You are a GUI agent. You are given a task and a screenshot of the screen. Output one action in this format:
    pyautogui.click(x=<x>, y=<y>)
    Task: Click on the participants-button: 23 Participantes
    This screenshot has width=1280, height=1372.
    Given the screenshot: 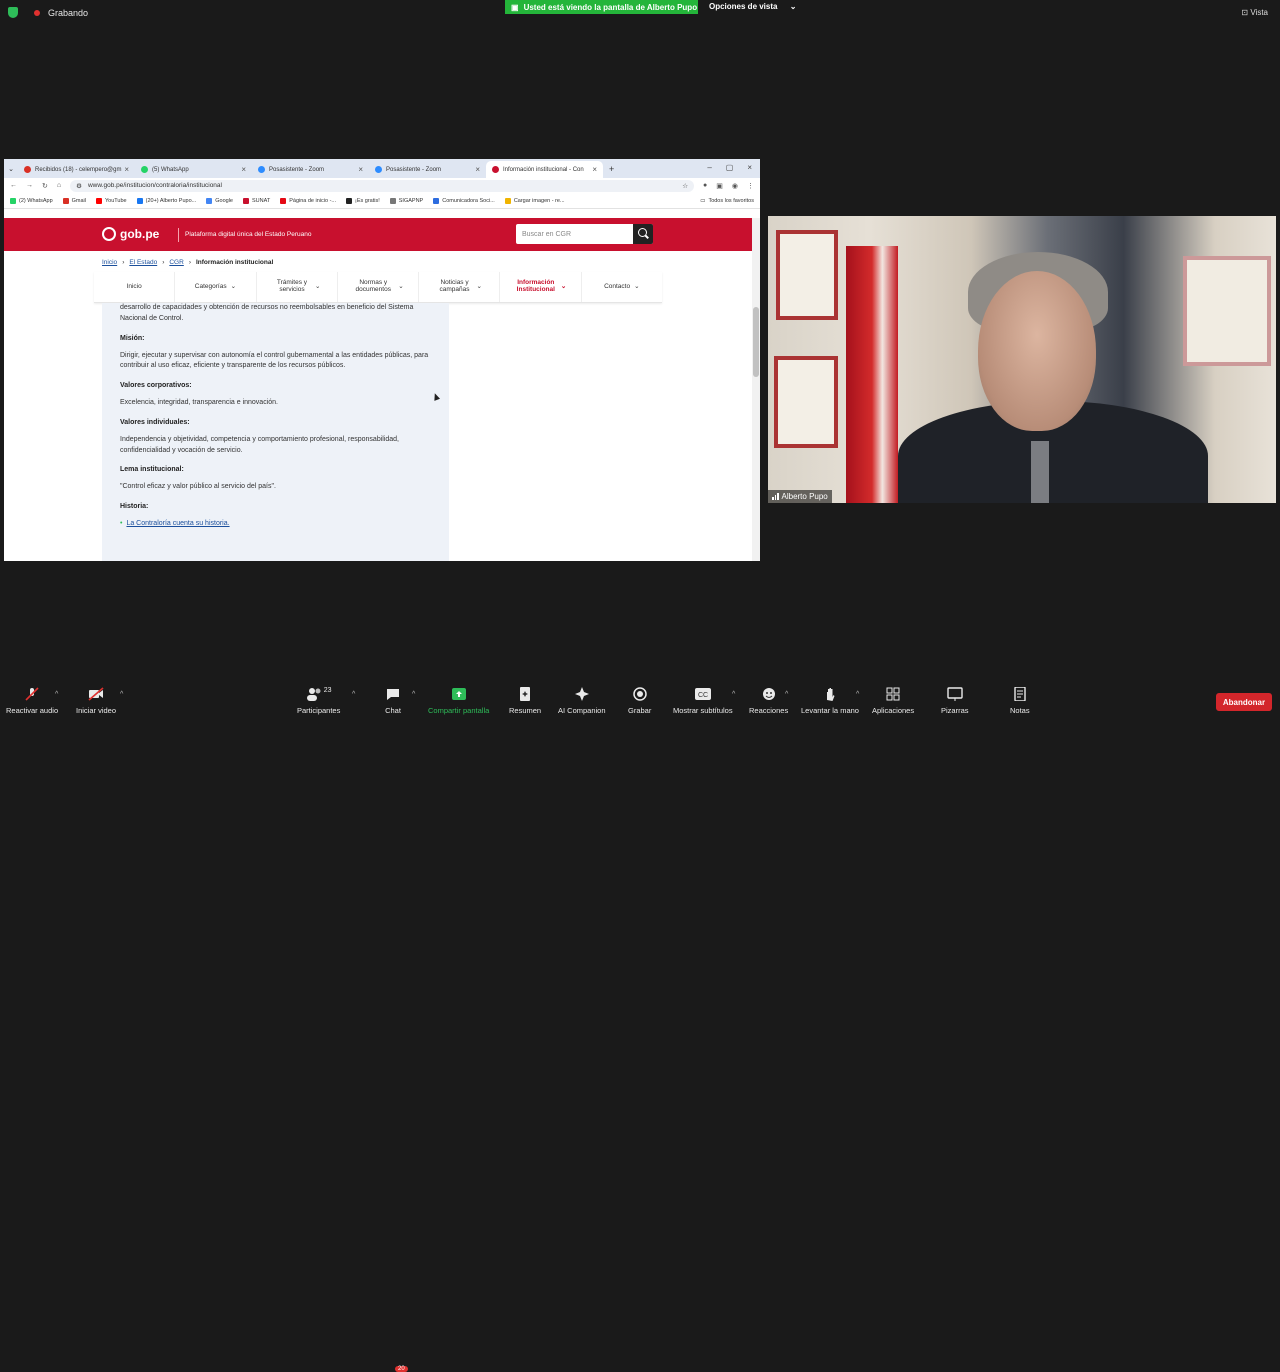 What is the action you would take?
    pyautogui.click(x=318, y=701)
    